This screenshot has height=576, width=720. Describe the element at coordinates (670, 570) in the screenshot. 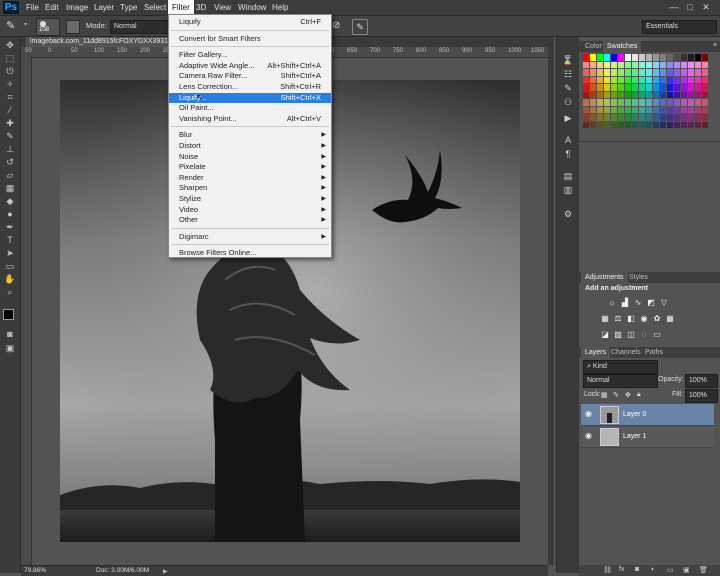

I see `new-group-icon: ▭` at that location.